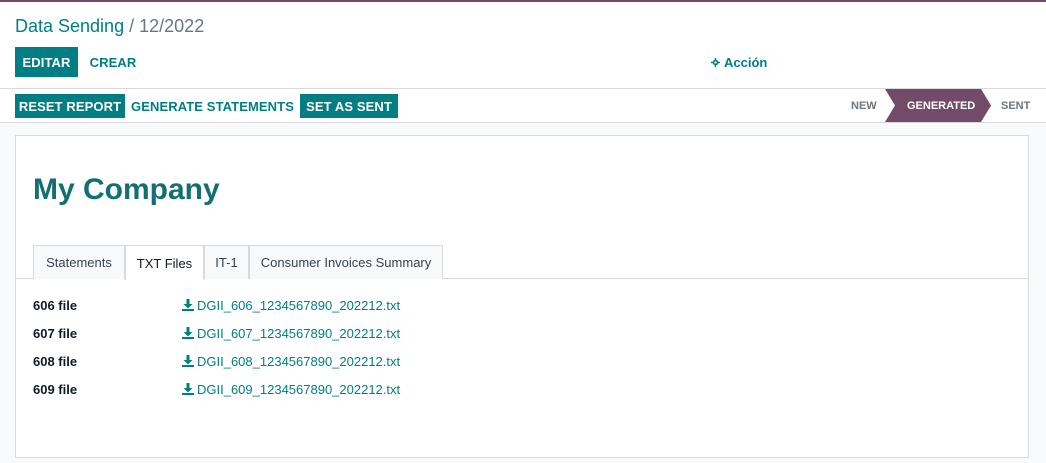 The height and width of the screenshot is (463, 1046). I want to click on file-name: DGII_607_1234567890_202212.txt, so click(299, 333).